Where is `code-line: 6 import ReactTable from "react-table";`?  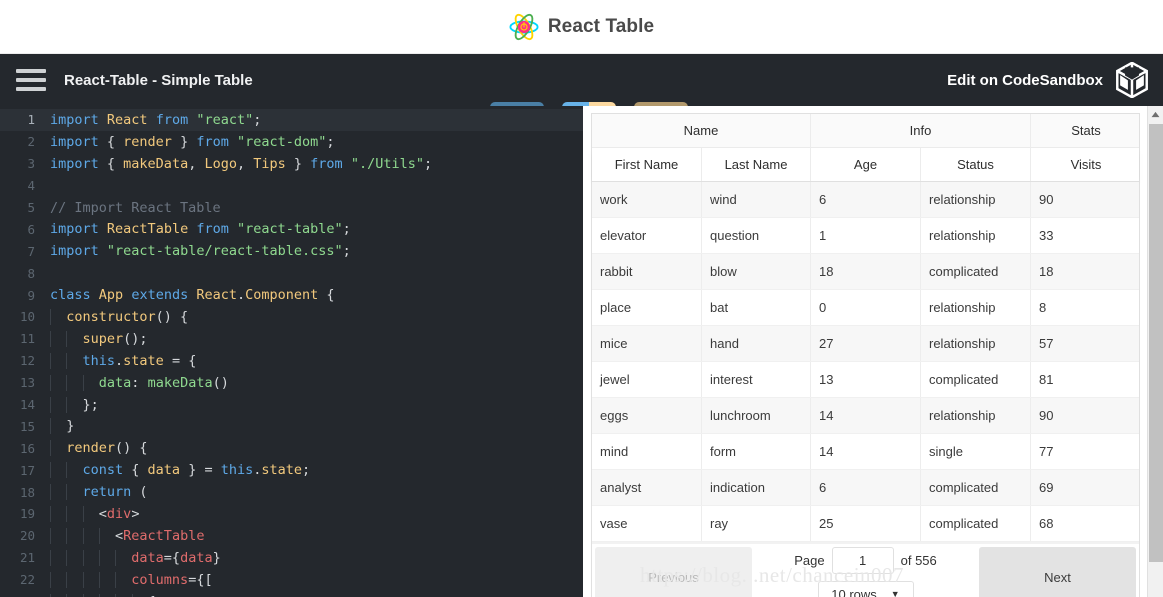
code-line: 6 import ReactTable from "react-table"; is located at coordinates (291, 229).